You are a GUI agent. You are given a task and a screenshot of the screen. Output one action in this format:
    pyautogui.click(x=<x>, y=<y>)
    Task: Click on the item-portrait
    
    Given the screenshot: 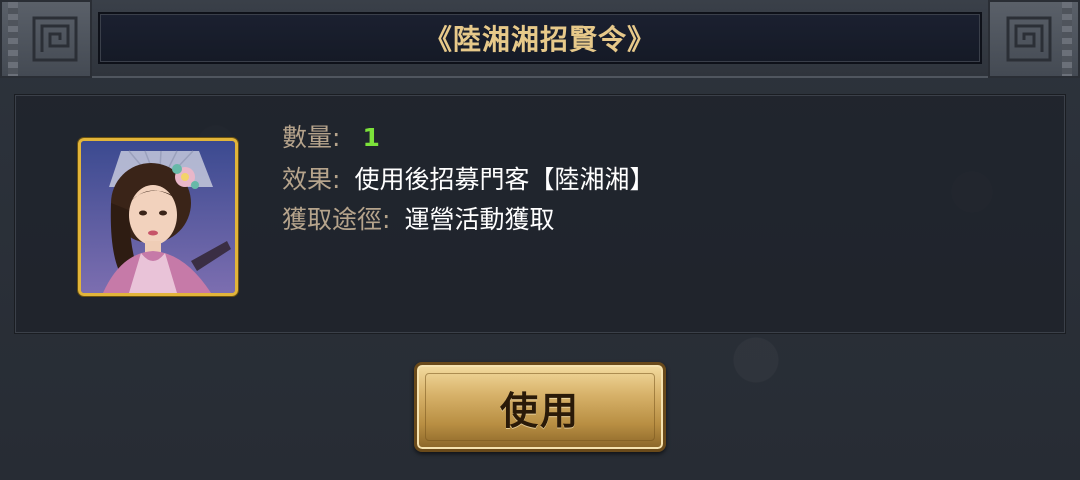 What is the action you would take?
    pyautogui.click(x=158, y=217)
    